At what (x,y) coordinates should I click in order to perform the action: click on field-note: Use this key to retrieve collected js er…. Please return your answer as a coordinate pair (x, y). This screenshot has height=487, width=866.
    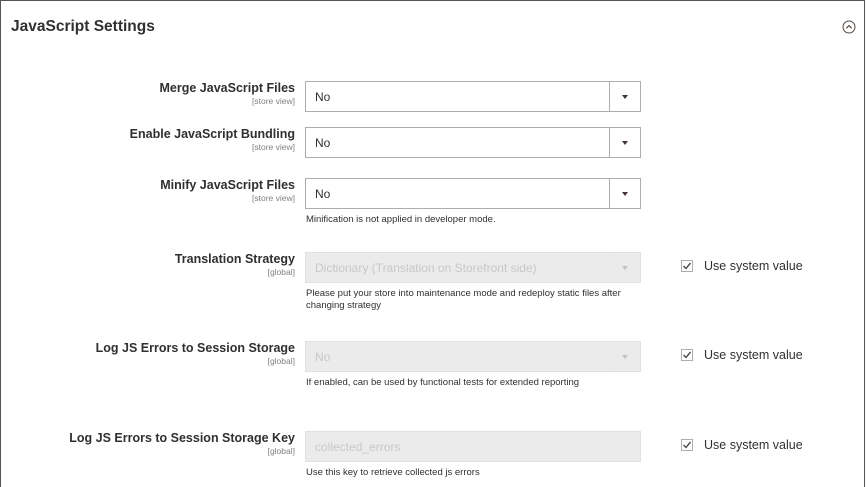
    Looking at the image, I should click on (393, 472).